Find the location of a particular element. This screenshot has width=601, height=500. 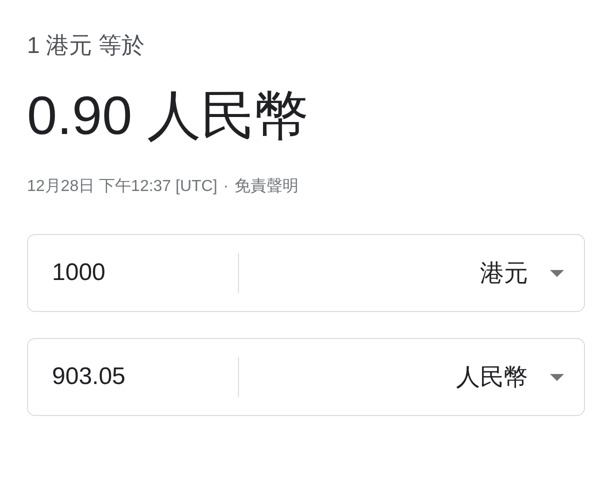

amount-field: 903.05 is located at coordinates (145, 377).